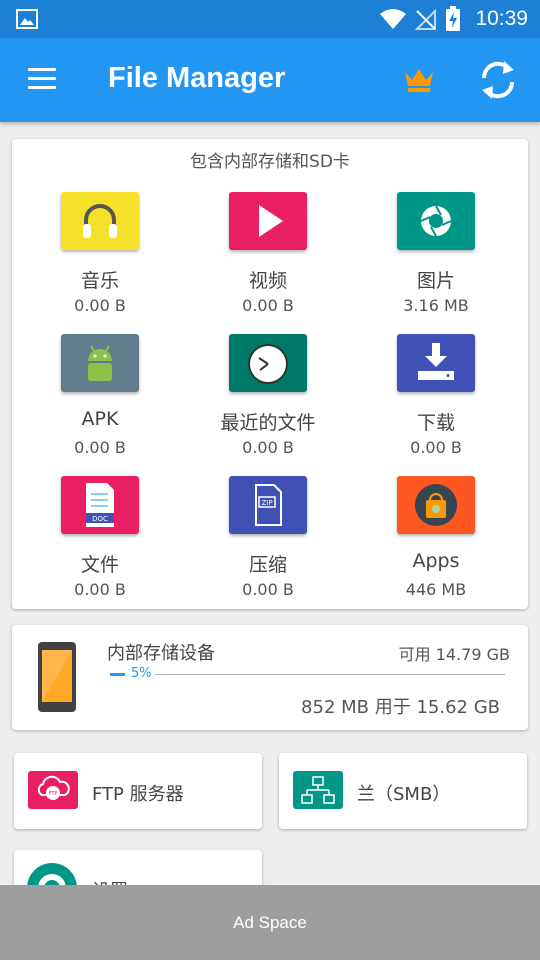 Image resolution: width=540 pixels, height=960 pixels. What do you see at coordinates (436, 561) in the screenshot?
I see `category-name: Apps` at bounding box center [436, 561].